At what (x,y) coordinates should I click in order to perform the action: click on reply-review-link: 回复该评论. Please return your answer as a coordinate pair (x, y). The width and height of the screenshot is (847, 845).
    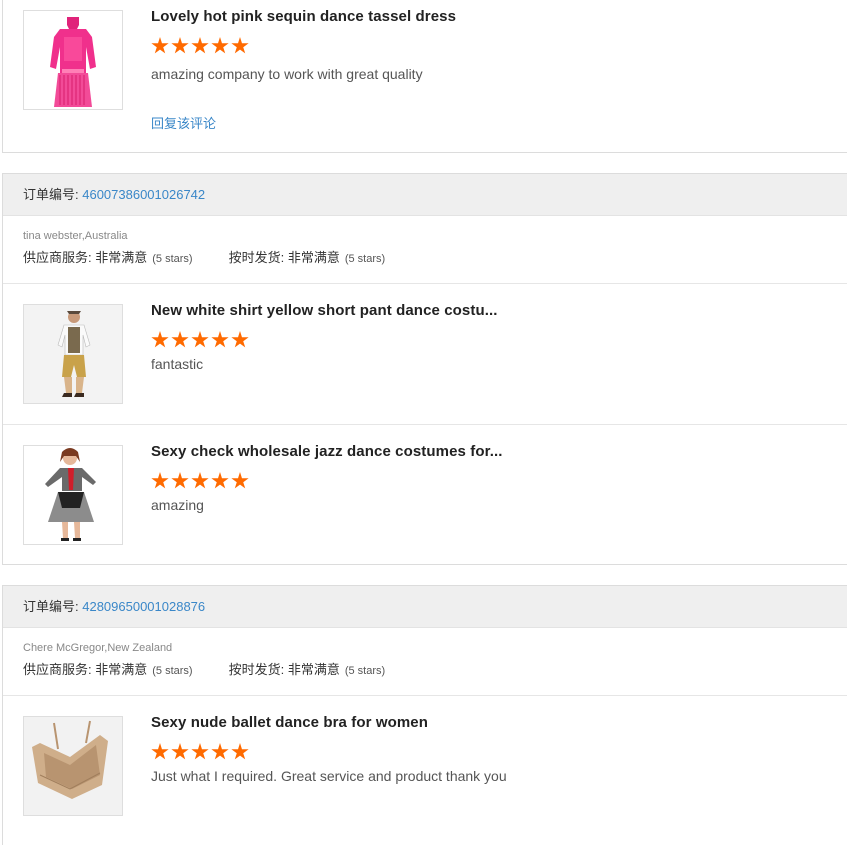
    Looking at the image, I should click on (183, 122).